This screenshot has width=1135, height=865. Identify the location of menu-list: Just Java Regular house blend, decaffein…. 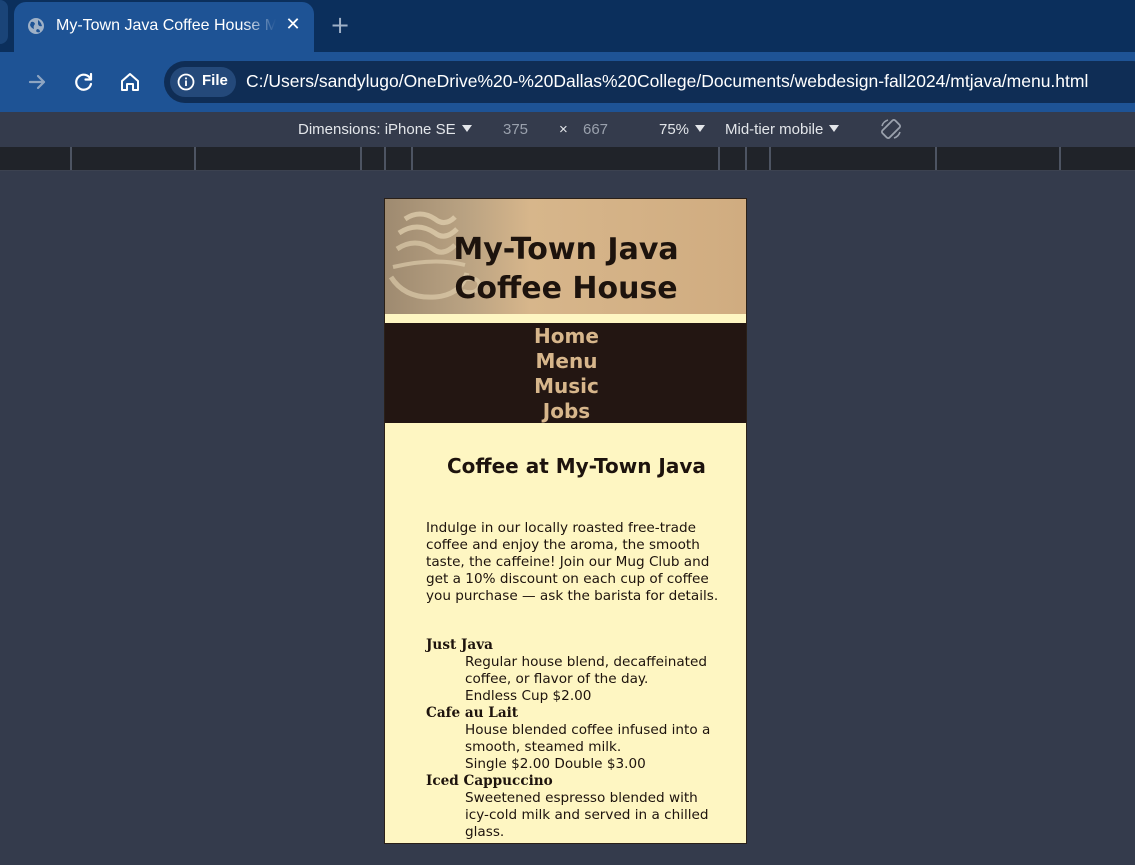
(576, 739).